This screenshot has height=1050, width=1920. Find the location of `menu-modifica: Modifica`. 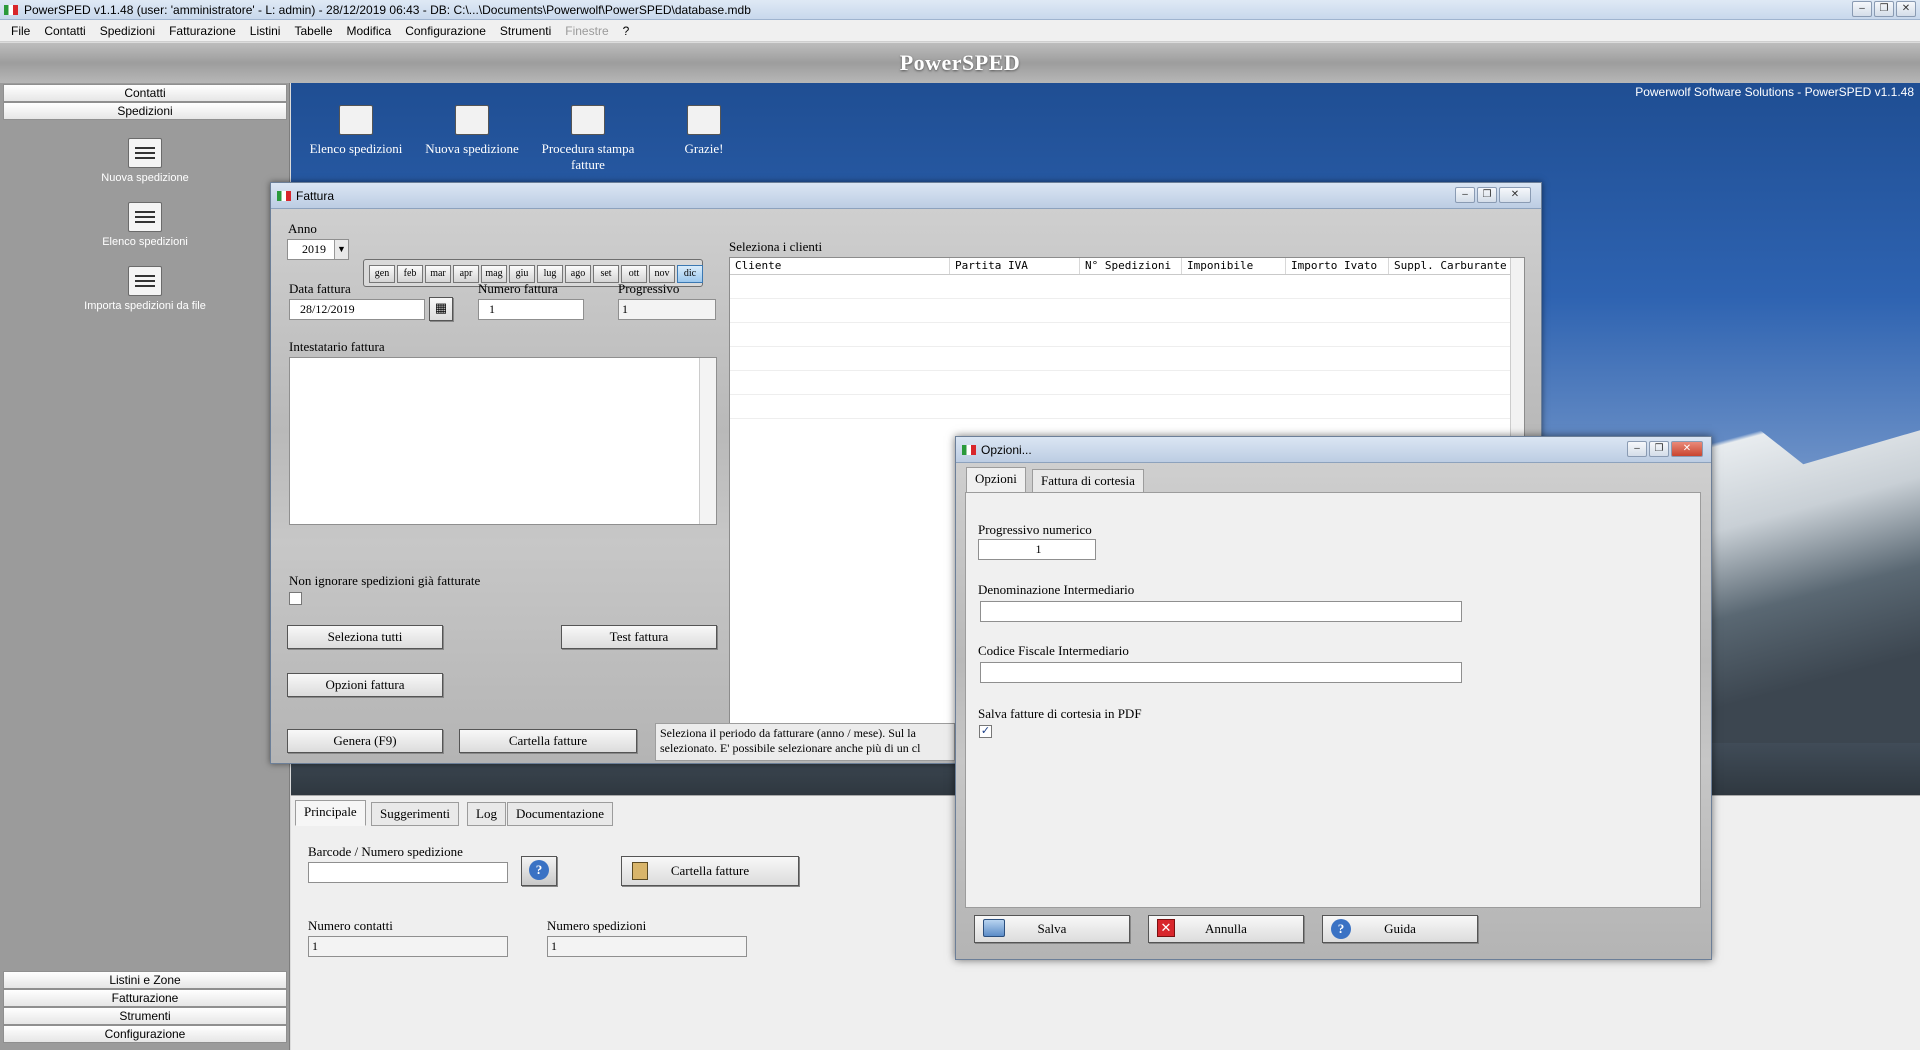

menu-modifica: Modifica is located at coordinates (369, 31).